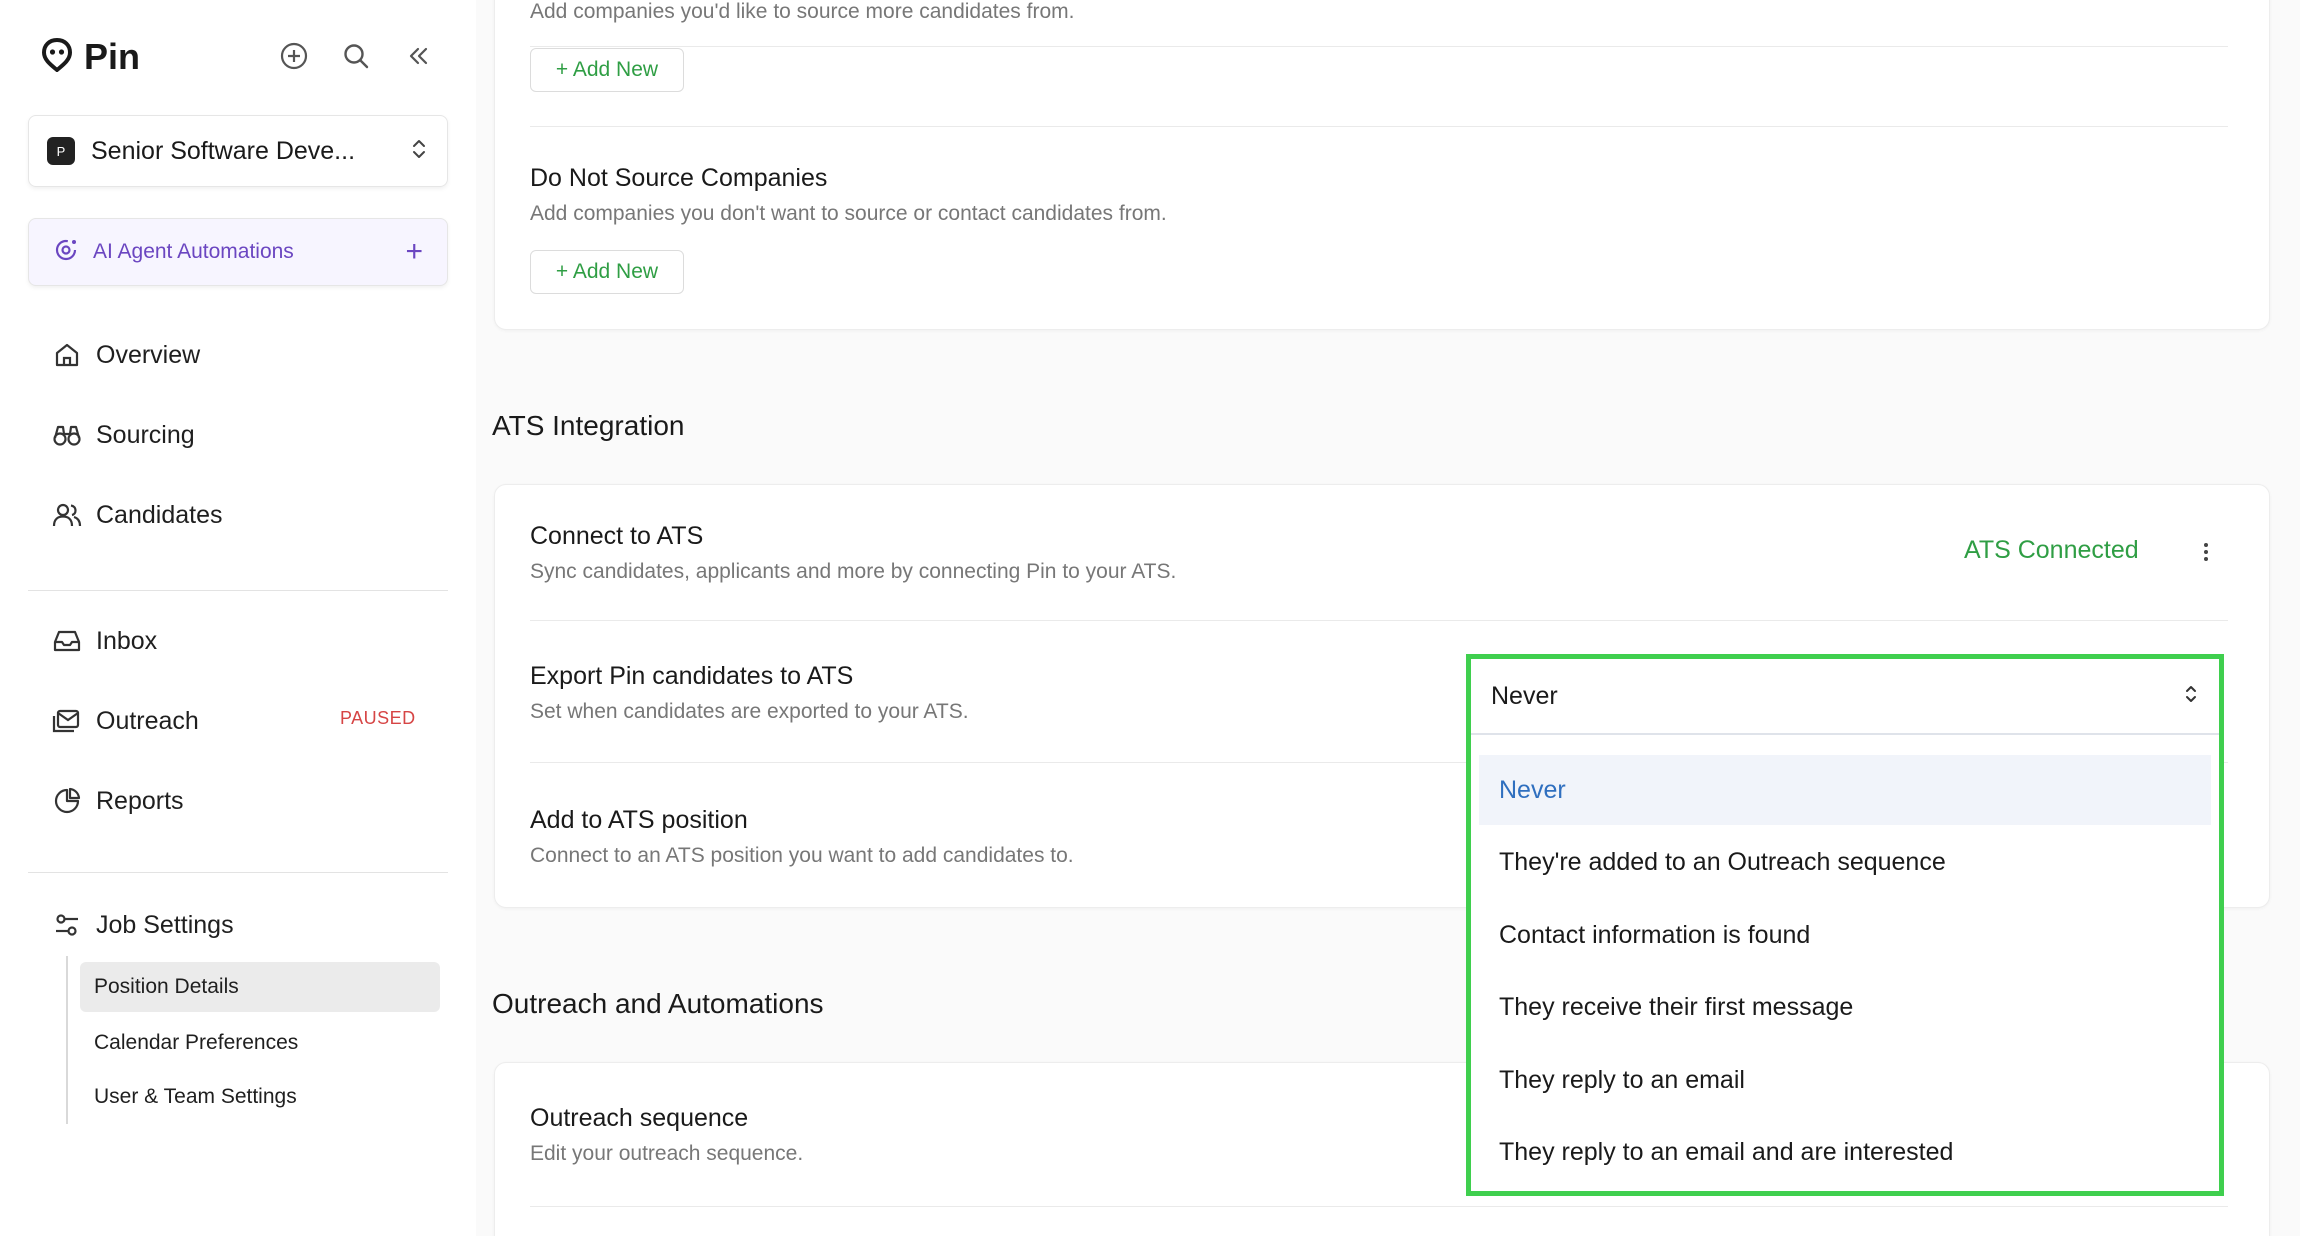 Image resolution: width=2300 pixels, height=1236 pixels. I want to click on home-icon, so click(67, 355).